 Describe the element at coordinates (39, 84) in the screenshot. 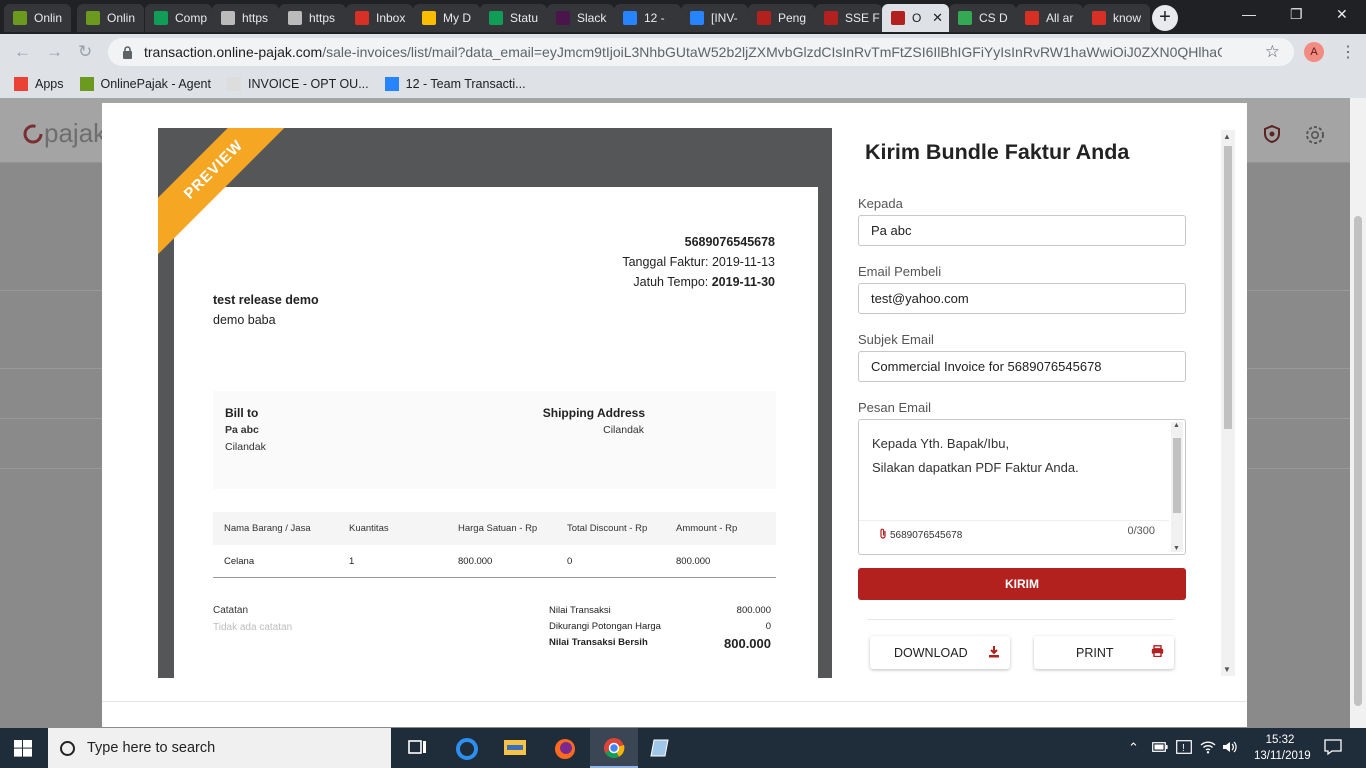

I see `bookmark-item: Apps` at that location.